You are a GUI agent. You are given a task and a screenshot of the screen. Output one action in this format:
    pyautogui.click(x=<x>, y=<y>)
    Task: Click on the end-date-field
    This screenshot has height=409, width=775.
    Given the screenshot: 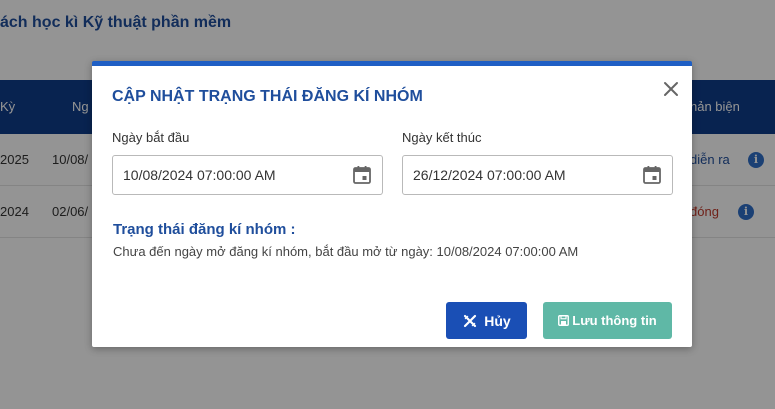 What is the action you would take?
    pyautogui.click(x=537, y=175)
    